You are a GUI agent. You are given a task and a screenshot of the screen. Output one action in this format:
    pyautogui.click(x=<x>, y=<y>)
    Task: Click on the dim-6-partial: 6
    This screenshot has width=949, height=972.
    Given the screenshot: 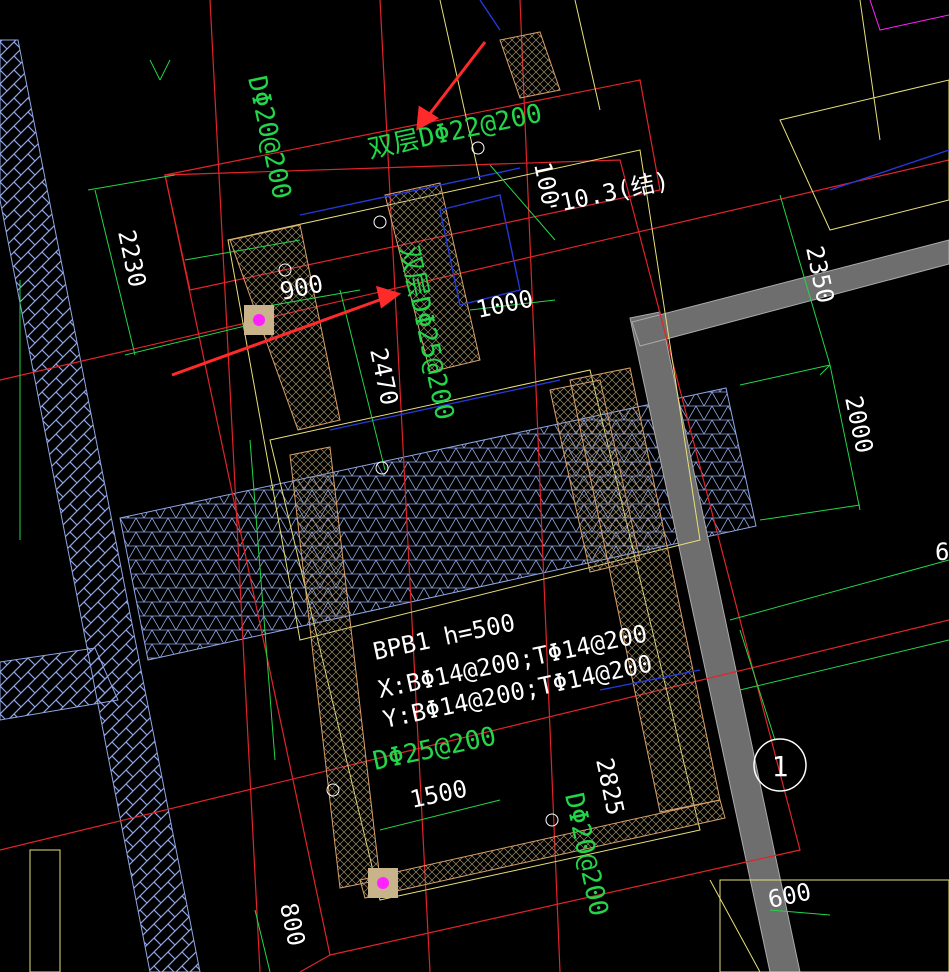 What is the action you would take?
    pyautogui.click(x=942, y=552)
    